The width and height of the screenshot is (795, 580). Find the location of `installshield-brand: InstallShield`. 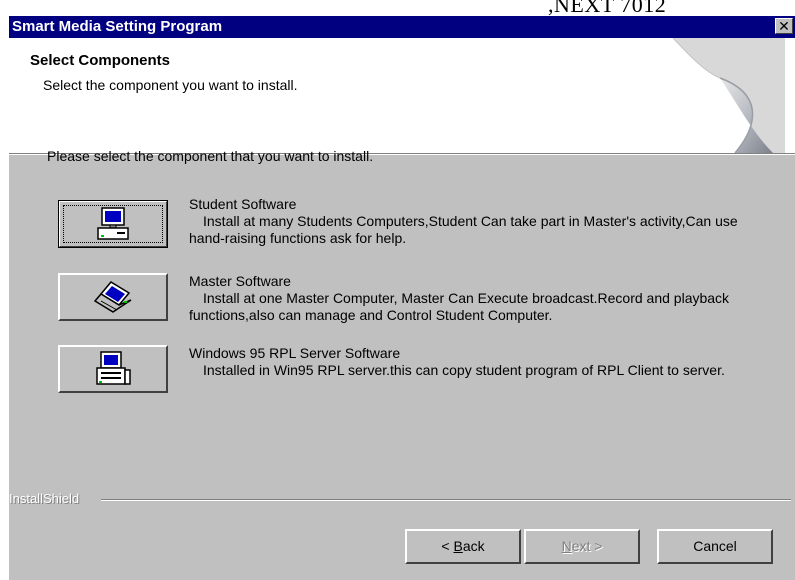

installshield-brand: InstallShield is located at coordinates (44, 498).